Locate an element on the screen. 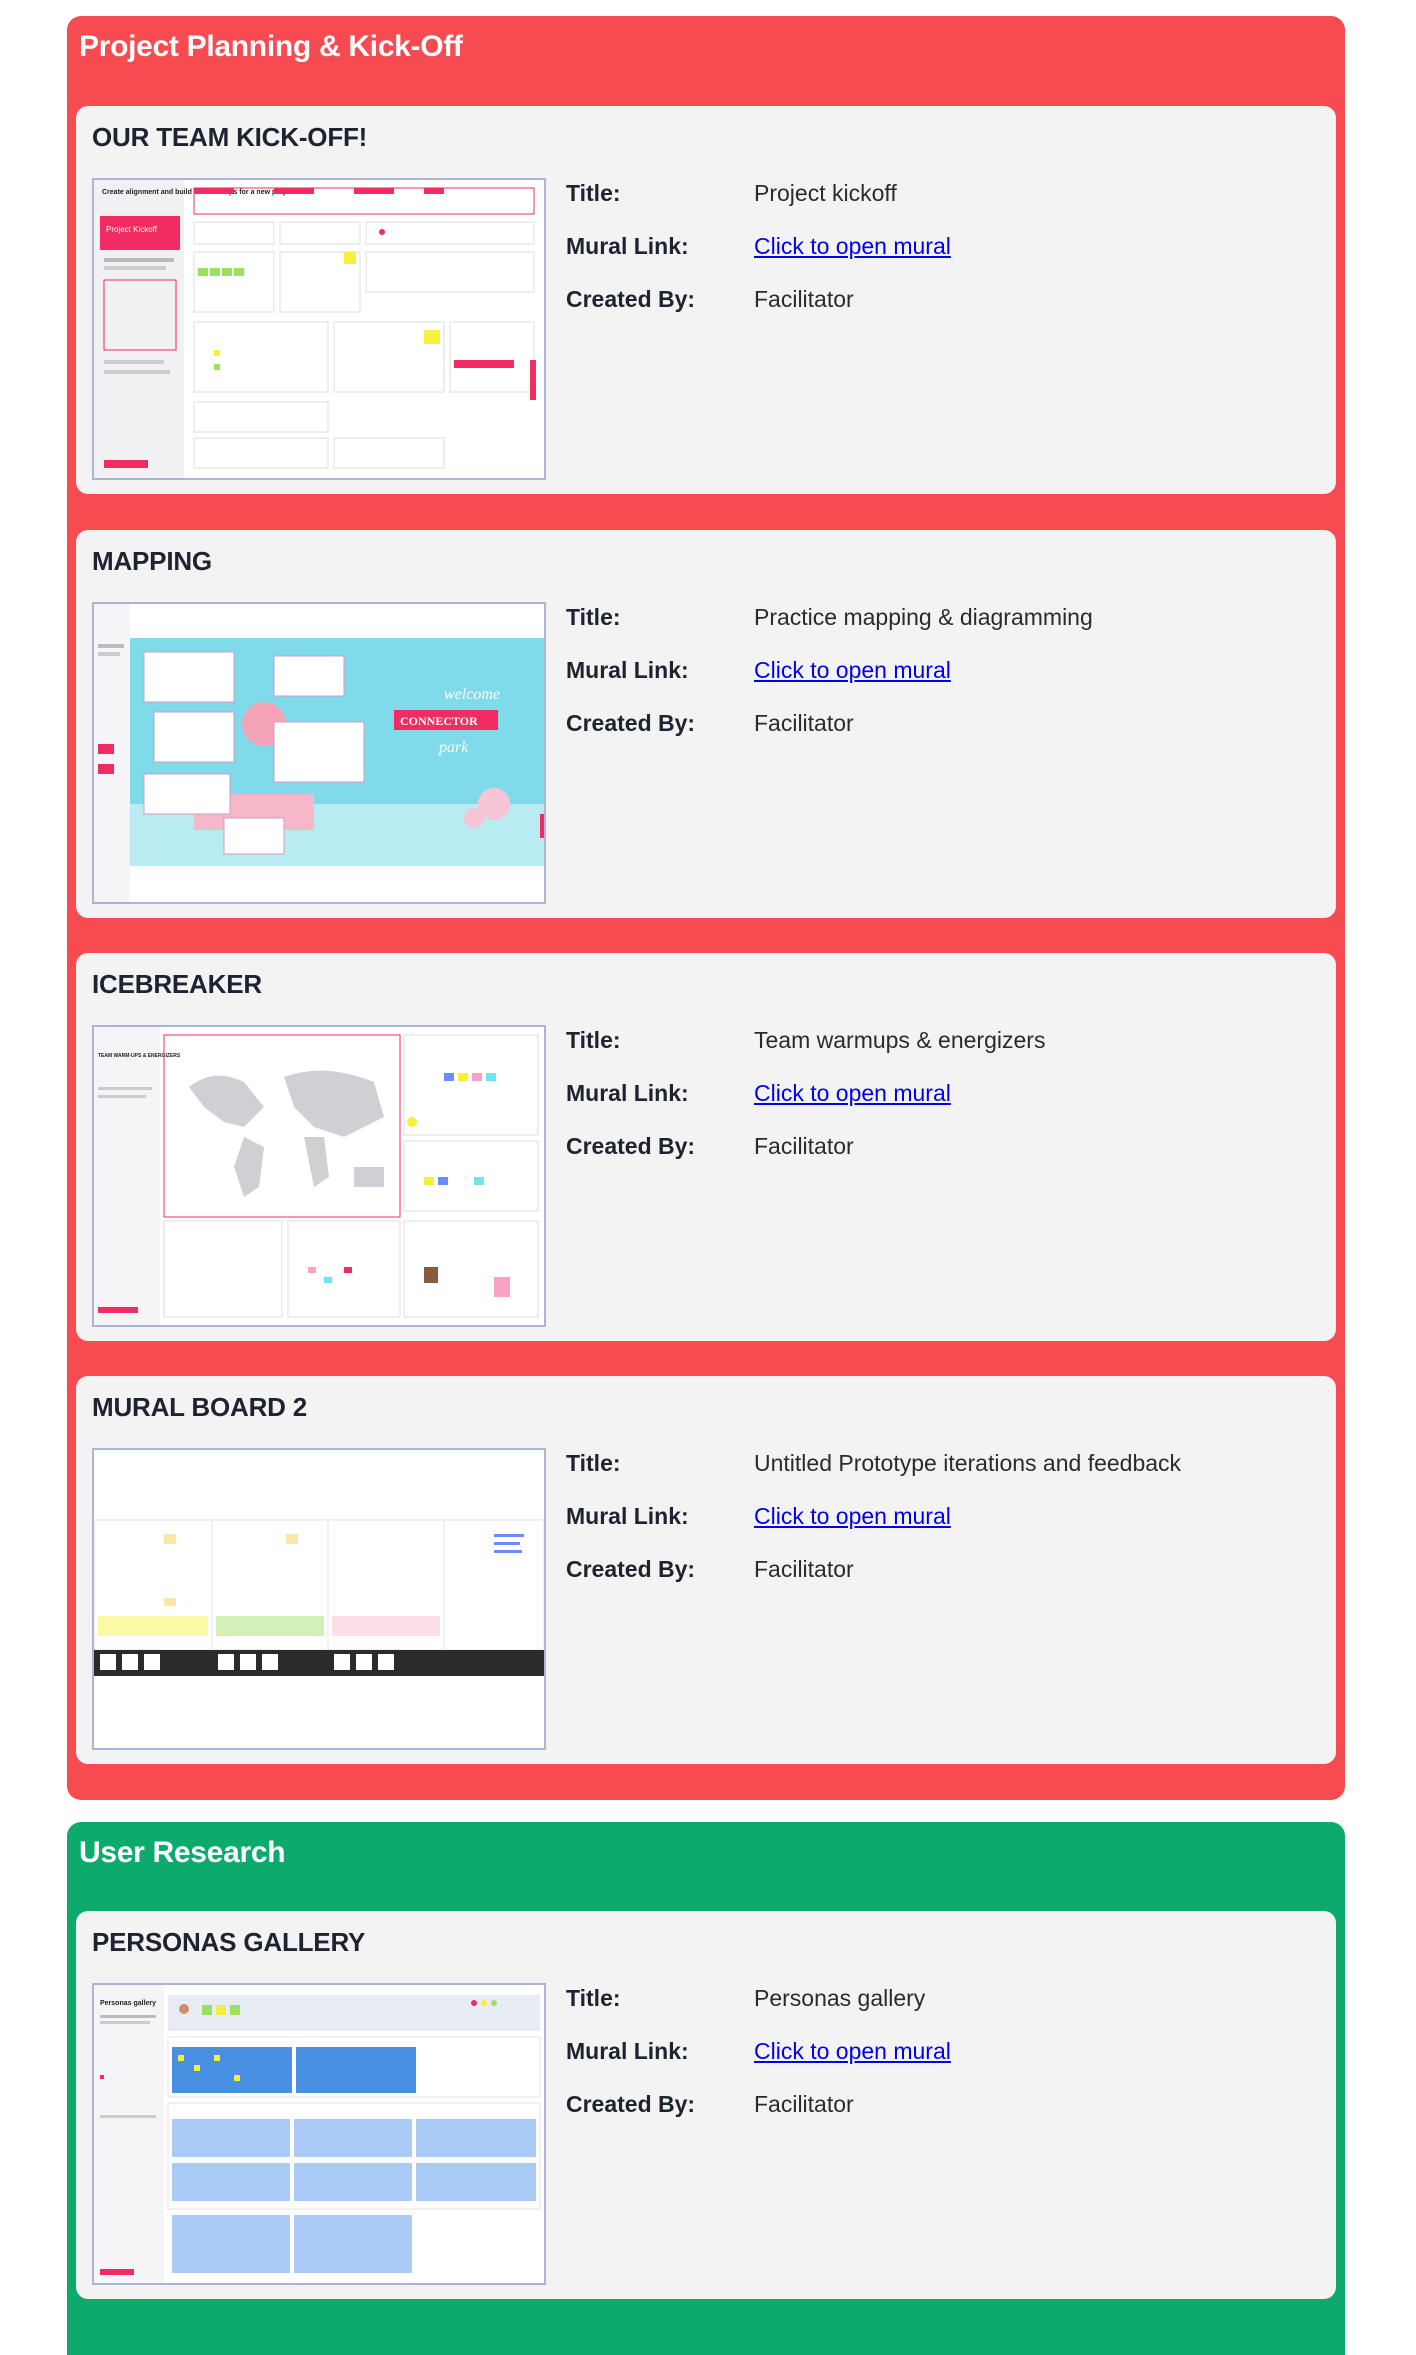 This screenshot has height=2355, width=1416. personas-heading-text: Personas gallery is located at coordinates (128, 2003).